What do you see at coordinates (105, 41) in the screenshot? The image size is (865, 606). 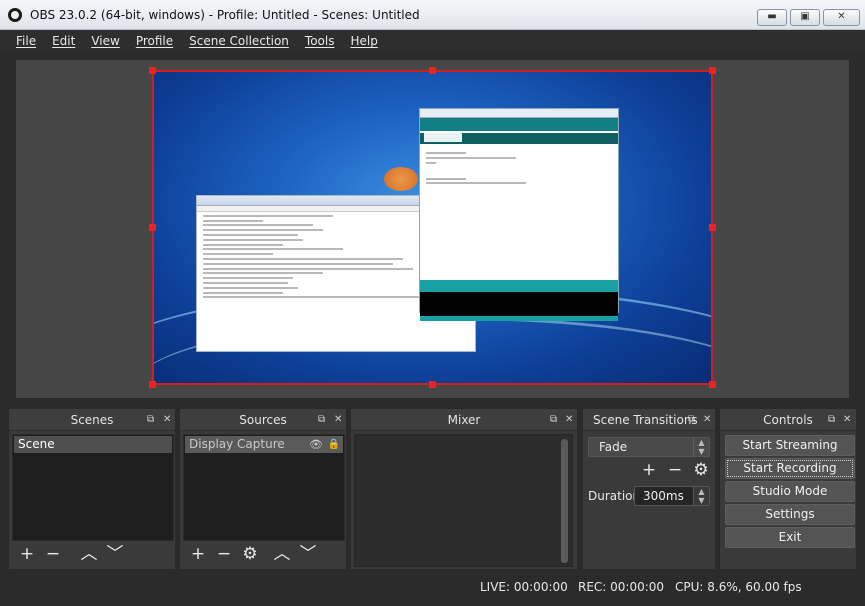 I see `menu-view: View` at bounding box center [105, 41].